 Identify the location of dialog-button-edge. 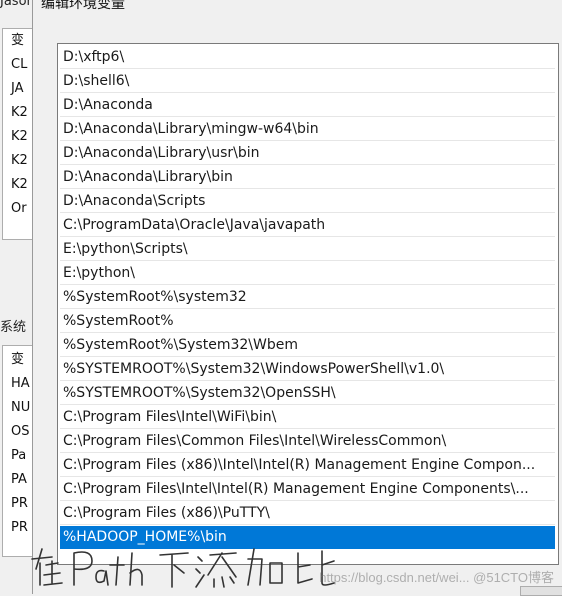
(541, 591).